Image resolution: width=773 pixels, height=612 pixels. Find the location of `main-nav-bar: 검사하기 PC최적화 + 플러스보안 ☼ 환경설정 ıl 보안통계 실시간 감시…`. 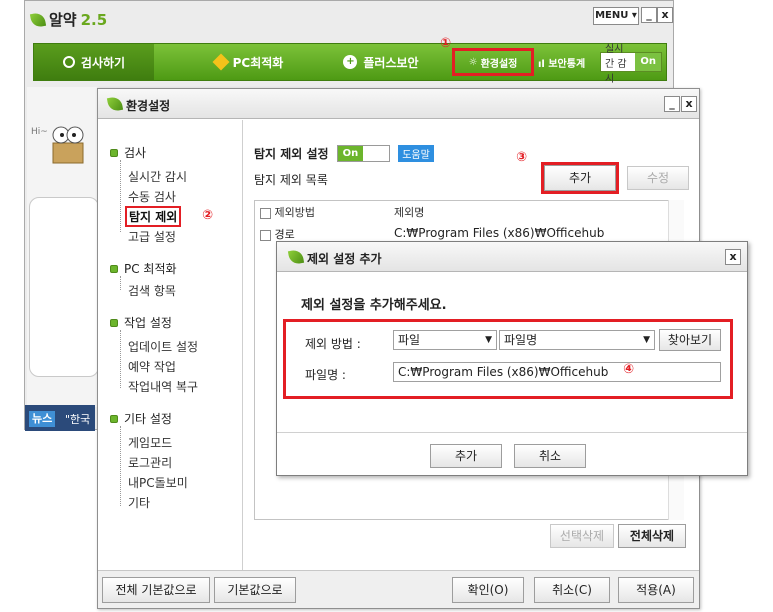

main-nav-bar: 검사하기 PC최적화 + 플러스보안 ☼ 환경설정 ıl 보안통계 실시간 감시… is located at coordinates (350, 64).